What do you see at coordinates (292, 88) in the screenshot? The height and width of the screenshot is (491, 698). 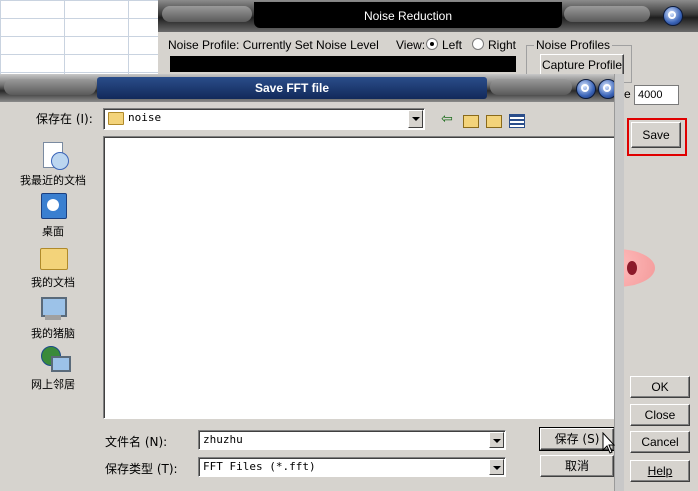 I see `dialog-title: Save FFT file` at bounding box center [292, 88].